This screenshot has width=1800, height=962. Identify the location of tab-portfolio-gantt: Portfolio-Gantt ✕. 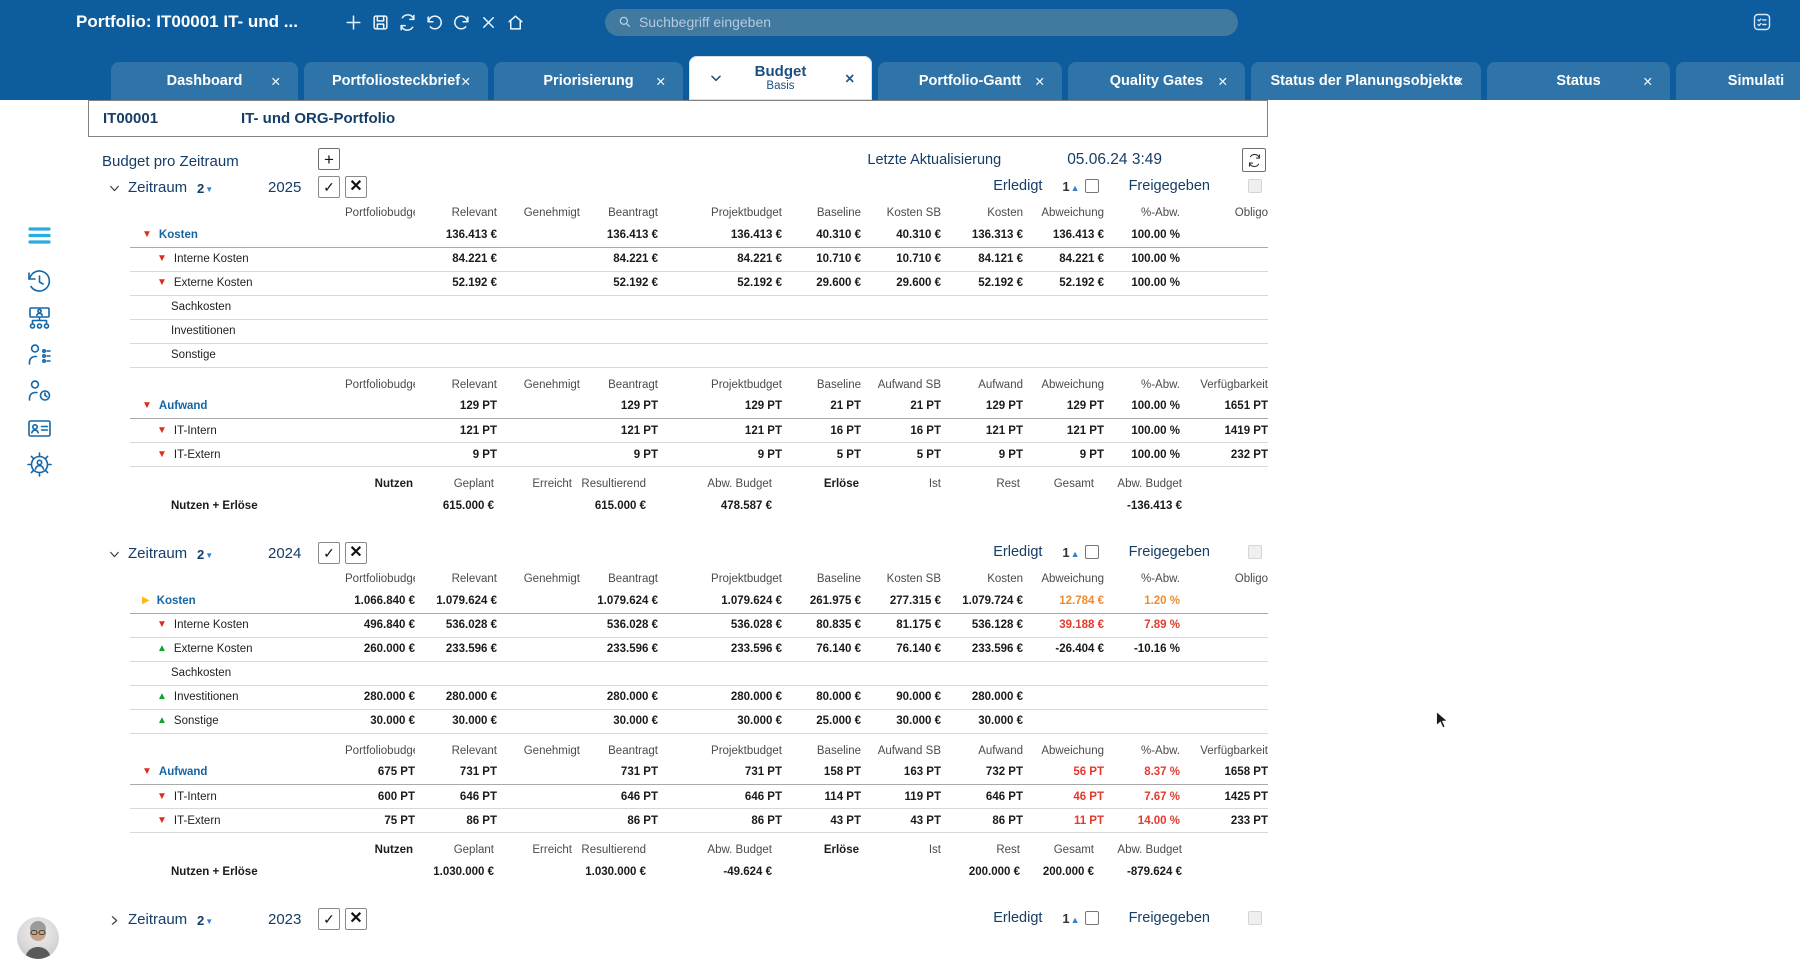
(970, 81).